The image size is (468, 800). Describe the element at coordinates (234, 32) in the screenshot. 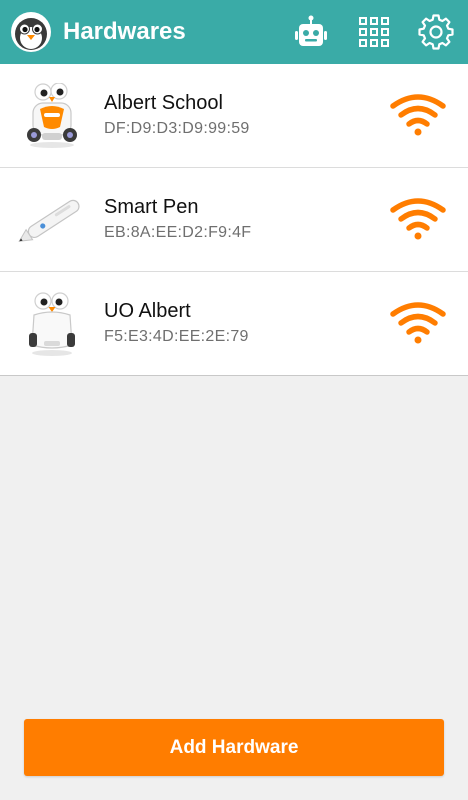

I see `app-bar: Hardwares` at that location.